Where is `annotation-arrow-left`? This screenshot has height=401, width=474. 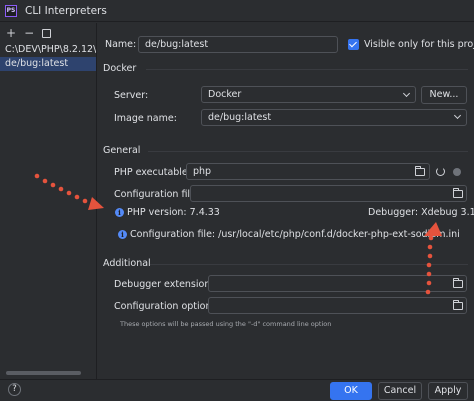
annotation-arrow-left is located at coordinates (69, 191).